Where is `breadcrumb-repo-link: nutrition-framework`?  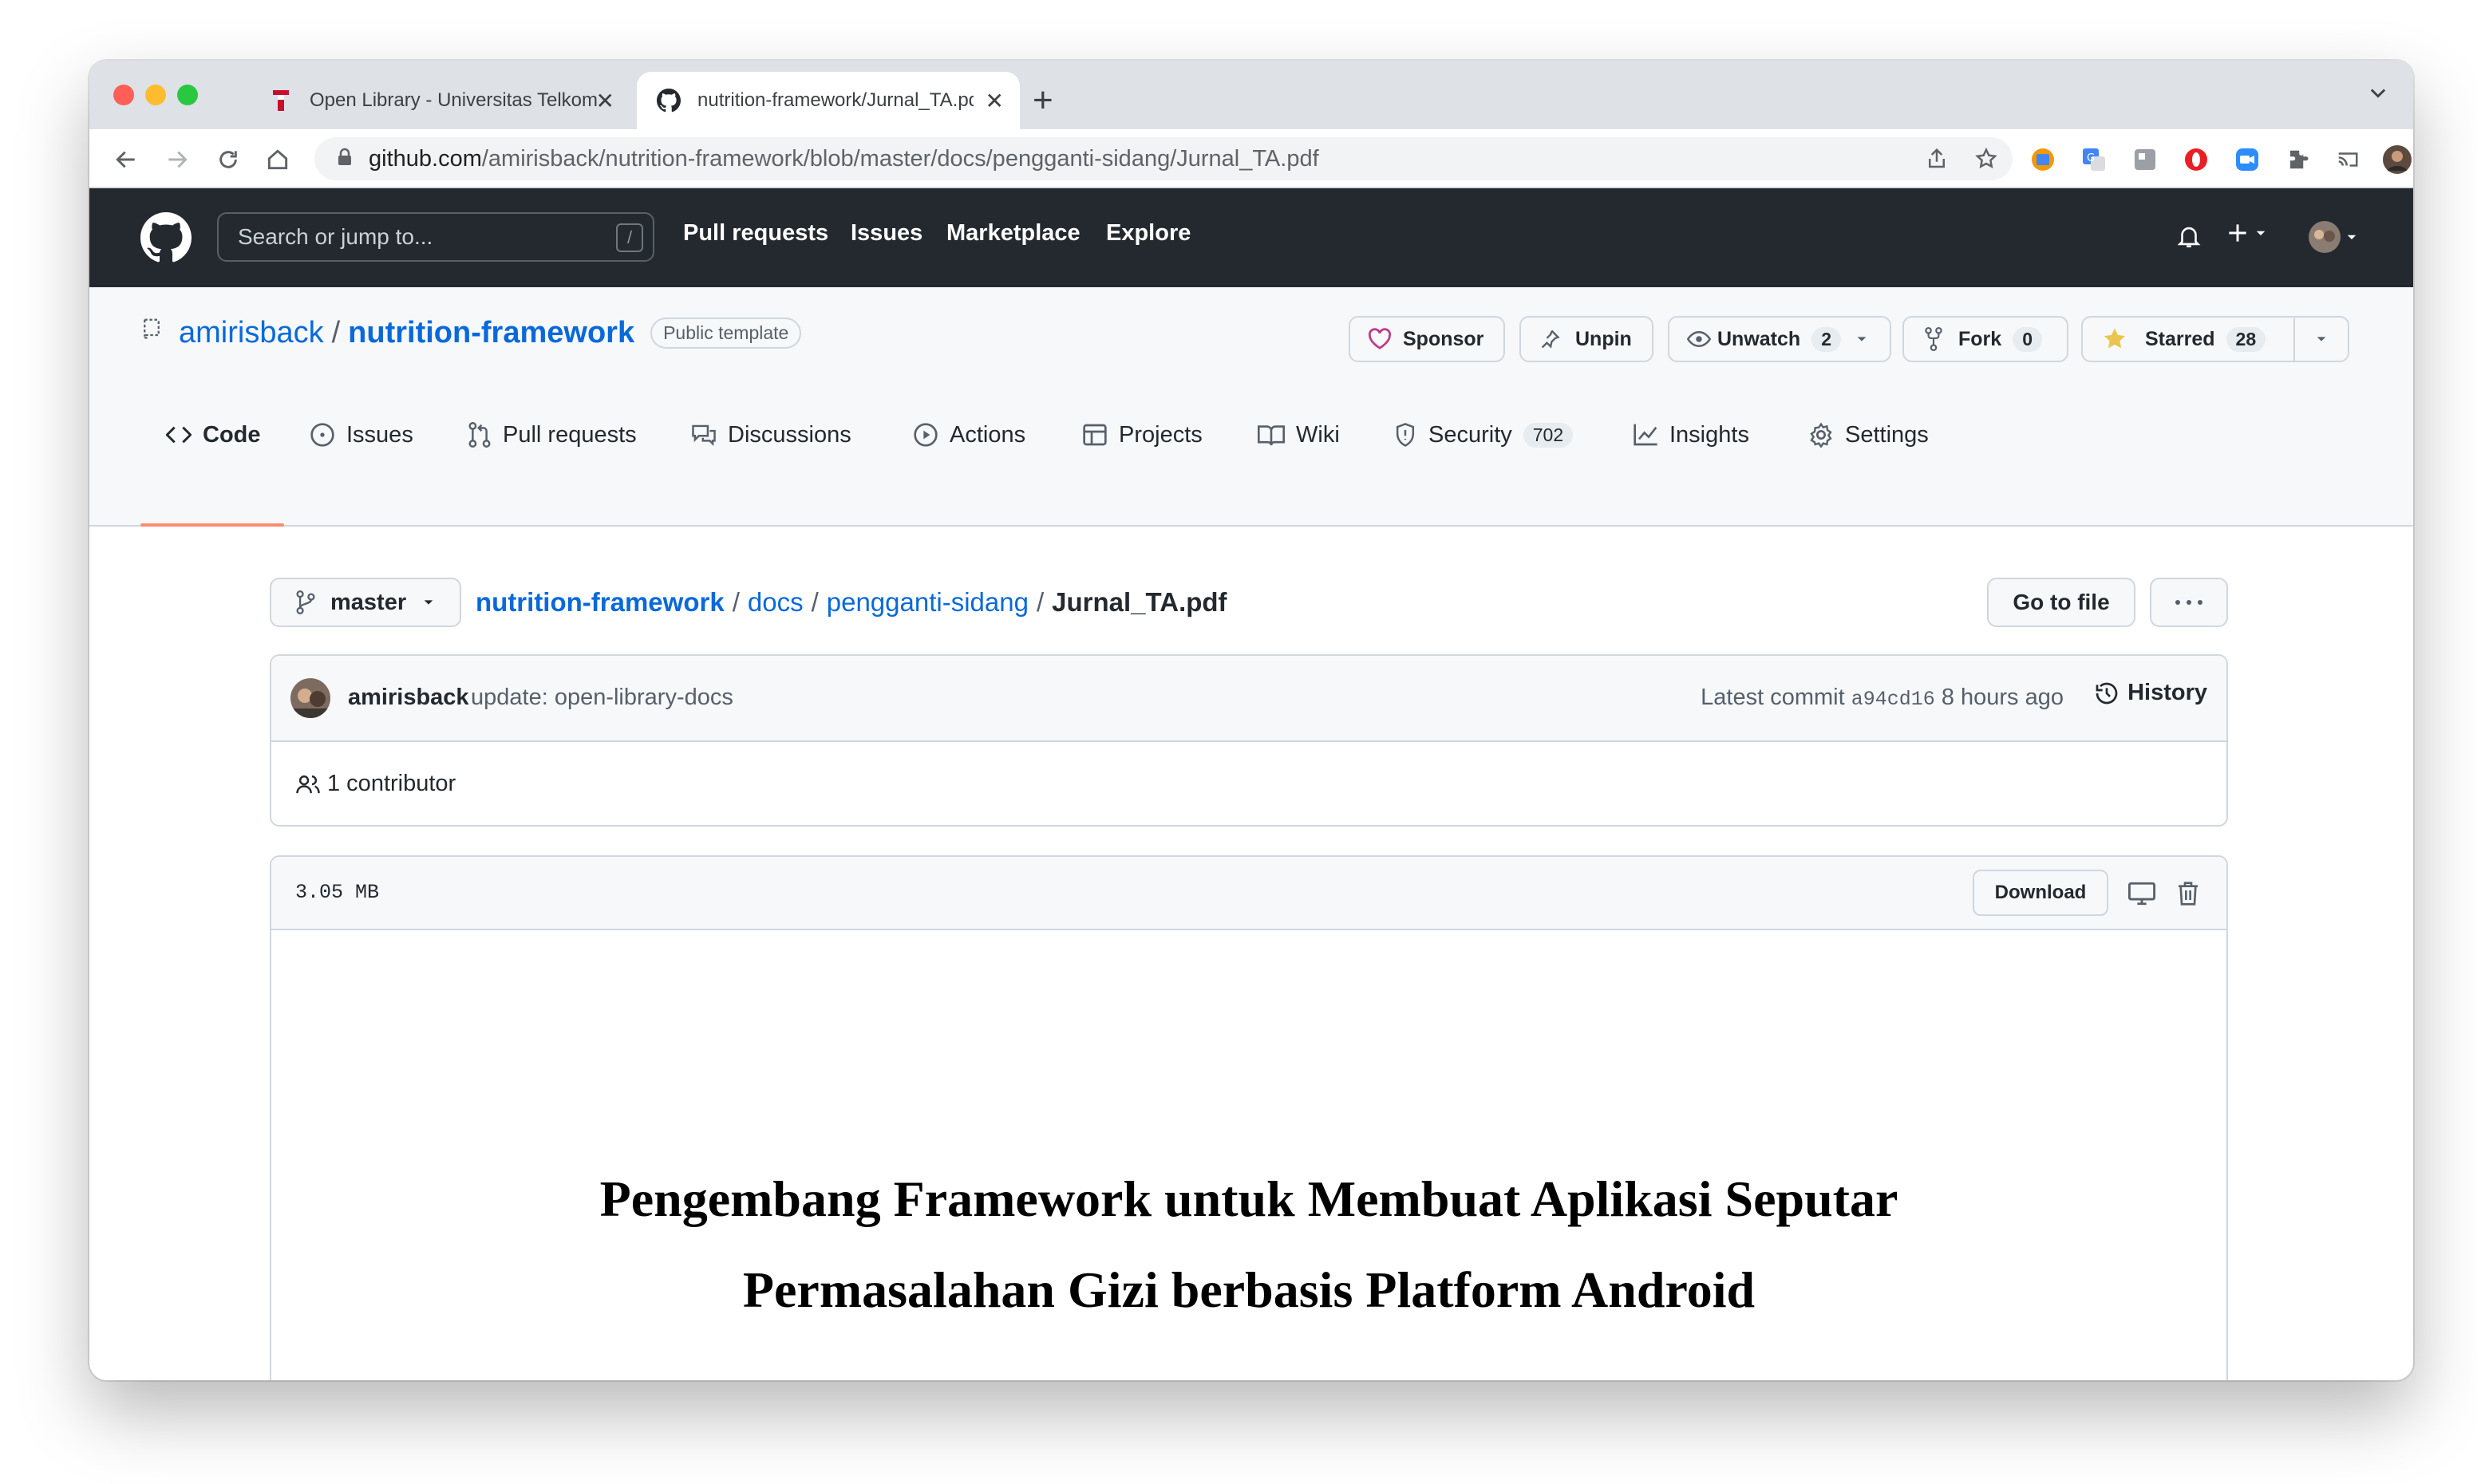 breadcrumb-repo-link: nutrition-framework is located at coordinates (600, 602).